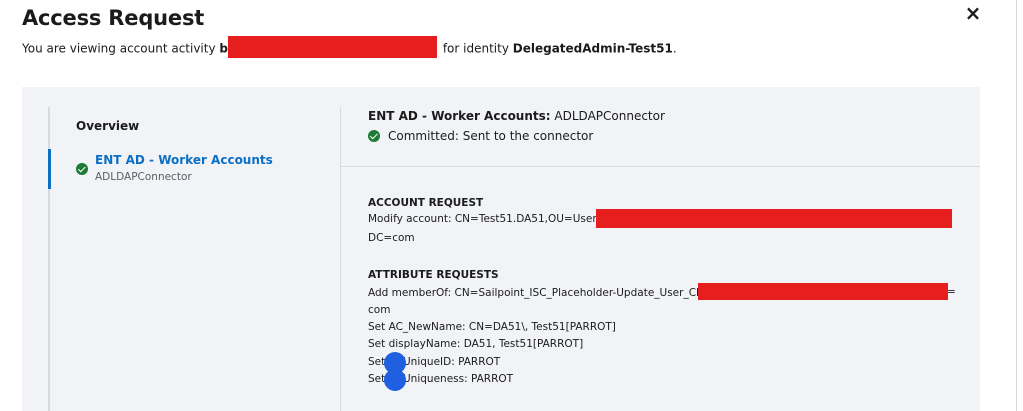 This screenshot has width=1023, height=411. Describe the element at coordinates (184, 160) in the screenshot. I see `sidebar-item-label: ENT AD - Worker Accounts` at that location.